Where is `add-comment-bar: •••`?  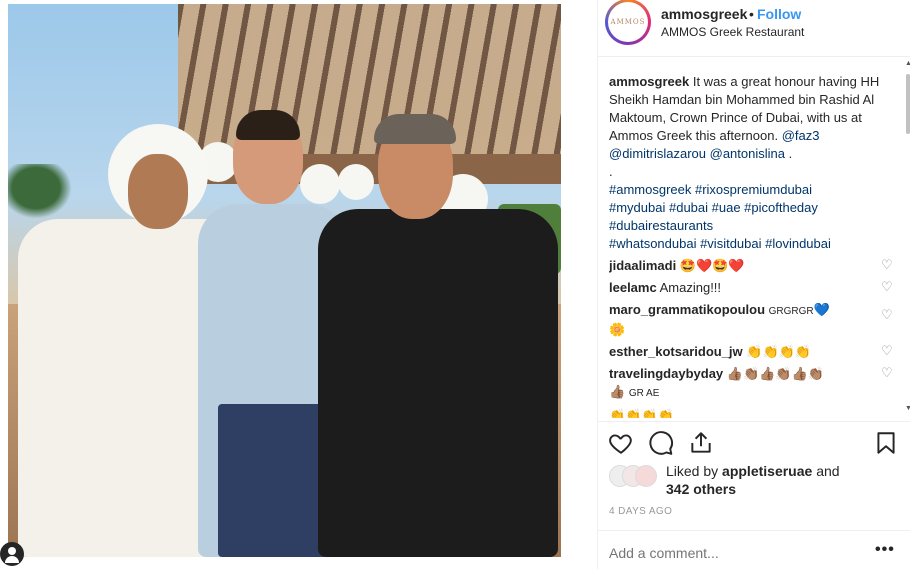 add-comment-bar: ••• is located at coordinates (754, 550).